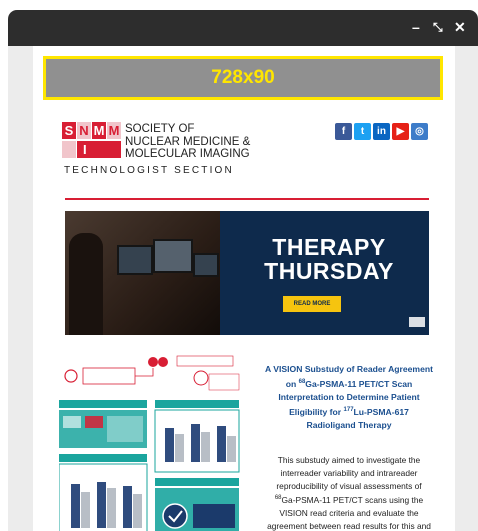 Image resolution: width=478 pixels, height=531 pixels. I want to click on article-title-line3: Interpretation to Determine Patient, so click(349, 396).